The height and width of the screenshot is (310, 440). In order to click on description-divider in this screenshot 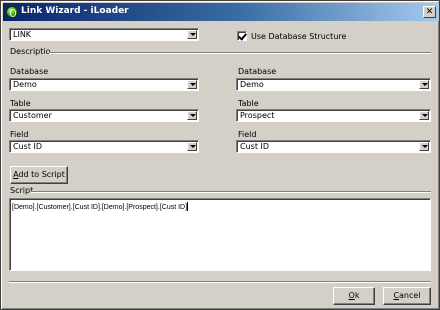, I will do `click(240, 53)`.